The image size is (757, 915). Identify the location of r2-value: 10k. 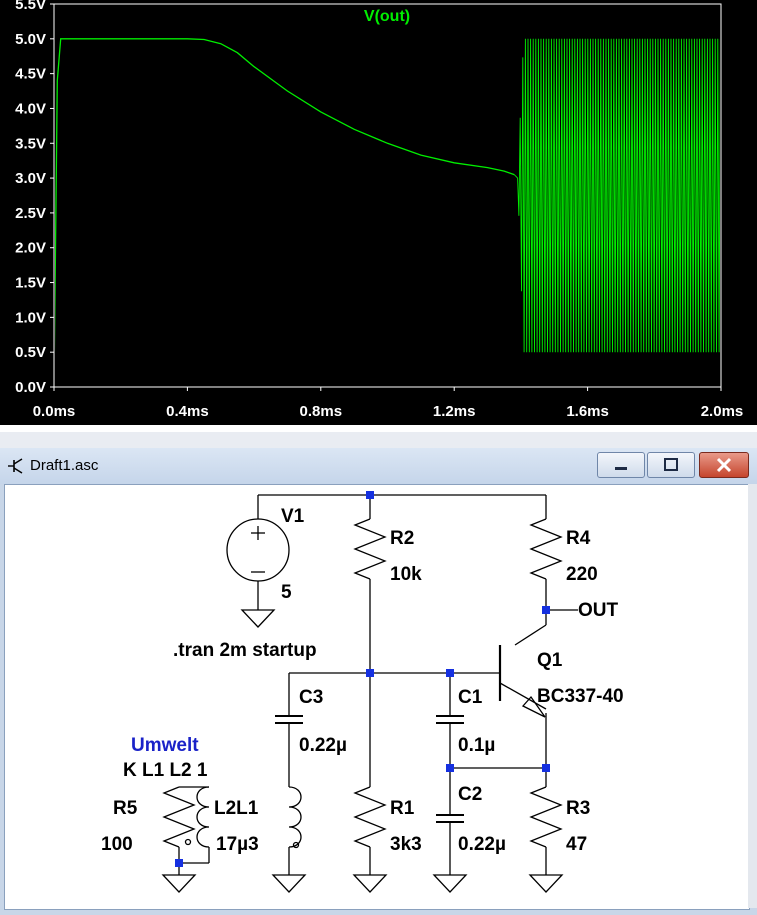
(406, 574).